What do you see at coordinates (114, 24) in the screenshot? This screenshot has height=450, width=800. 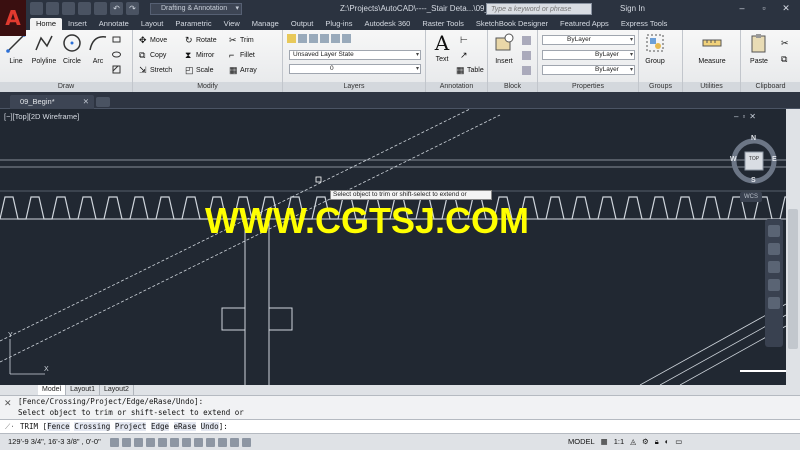 I see `tab-annotate: Annotate` at bounding box center [114, 24].